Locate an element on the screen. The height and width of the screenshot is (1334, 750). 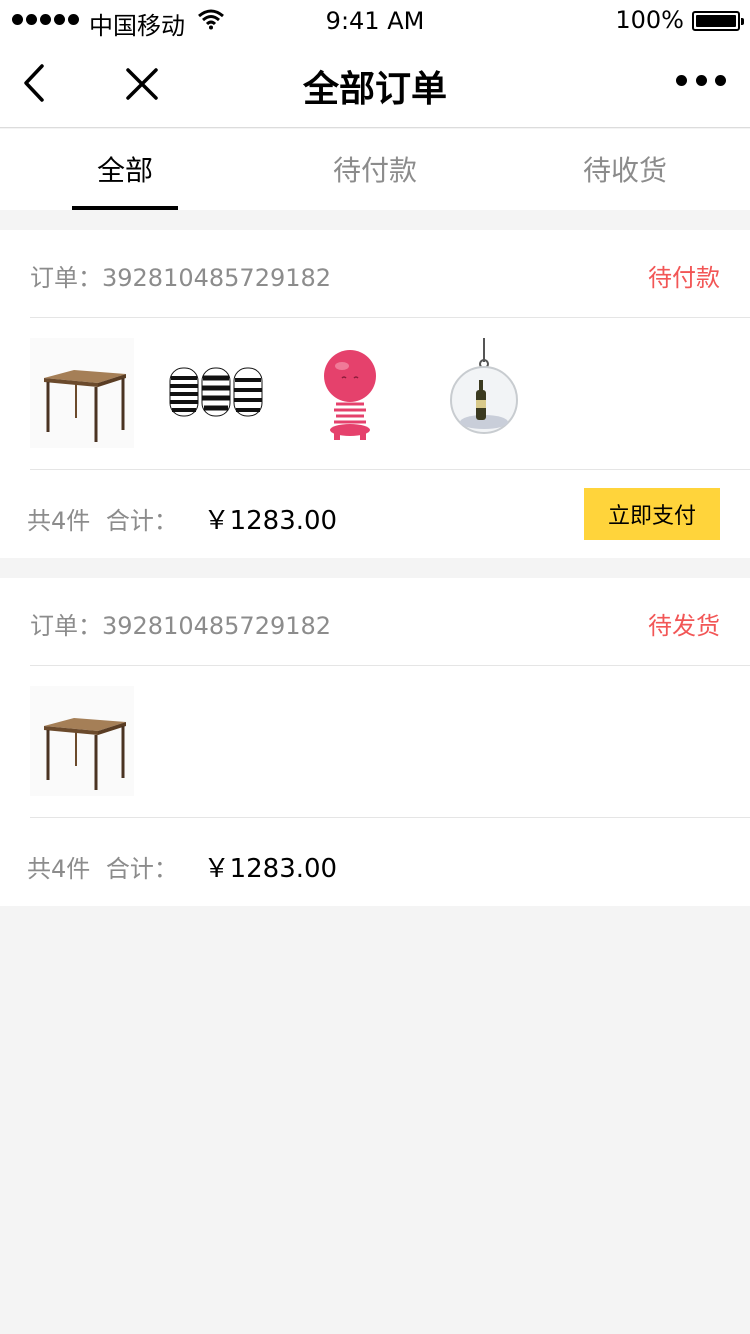
tab-pending-payment: 待付款 is located at coordinates (375, 169).